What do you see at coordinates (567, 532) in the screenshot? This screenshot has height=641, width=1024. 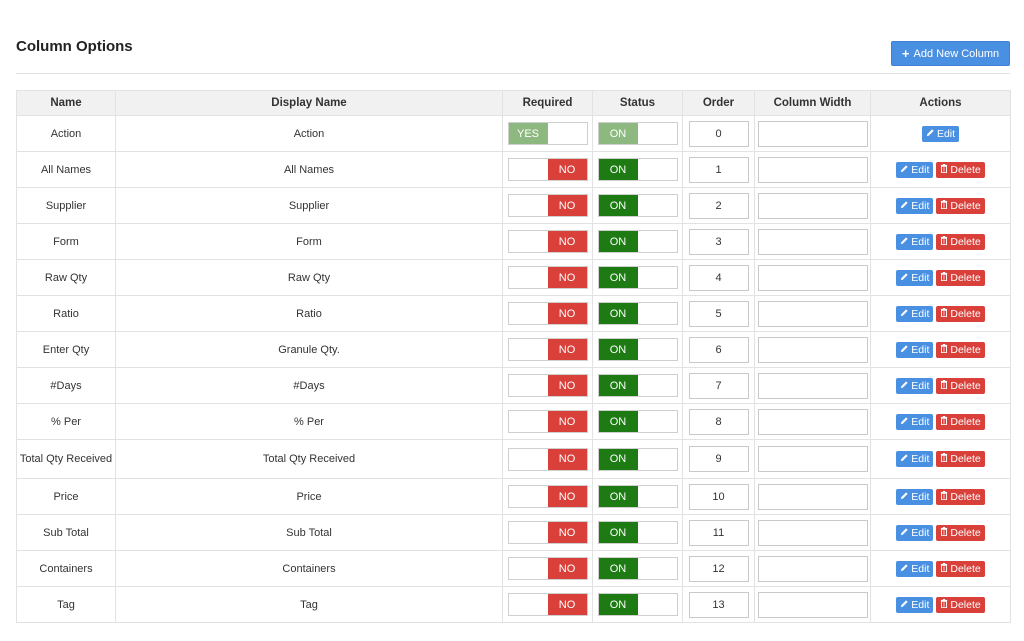 I see `required-no-label: NO` at bounding box center [567, 532].